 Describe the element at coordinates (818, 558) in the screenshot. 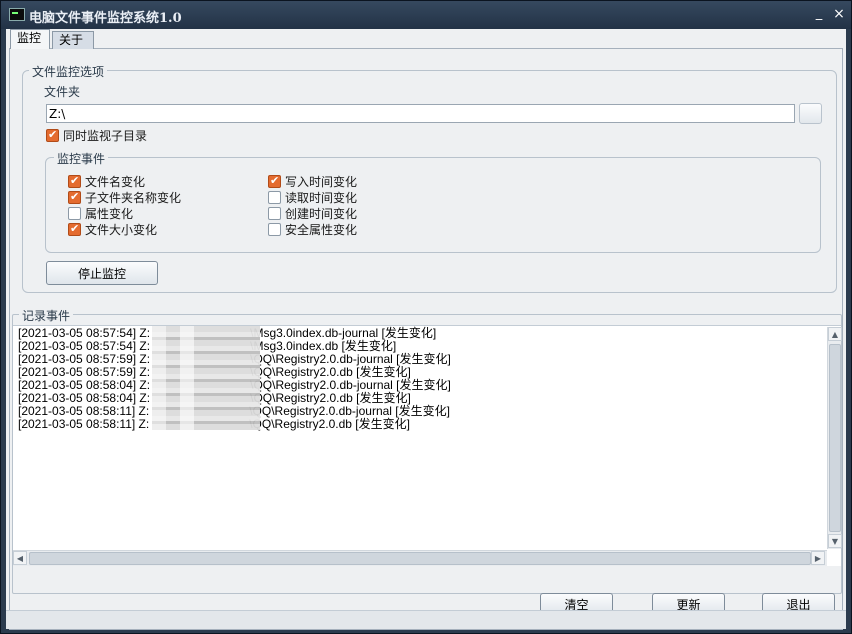

I see `scroll-right-icon: ▶` at that location.